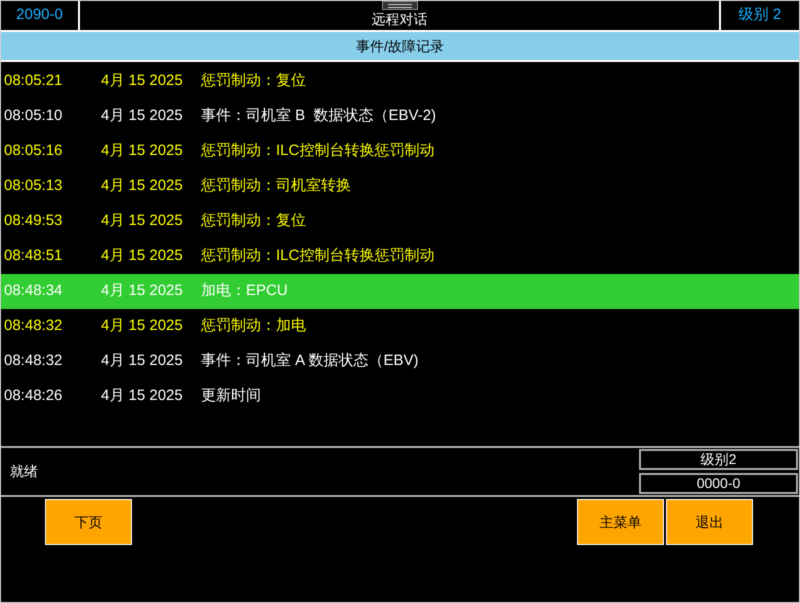 Image resolution: width=800 pixels, height=603 pixels. Describe the element at coordinates (400, 19) in the screenshot. I see `window-title: 远程对话` at that location.